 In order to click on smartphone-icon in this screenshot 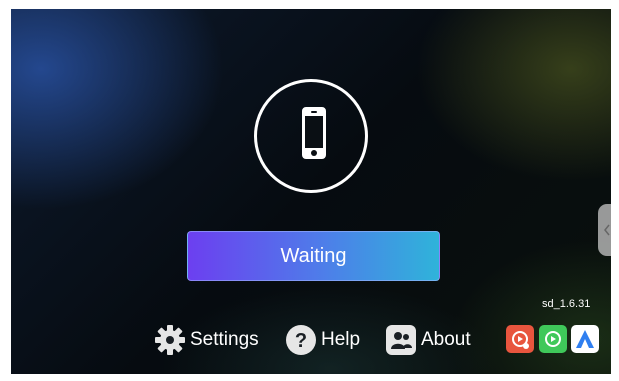, I will do `click(314, 133)`.